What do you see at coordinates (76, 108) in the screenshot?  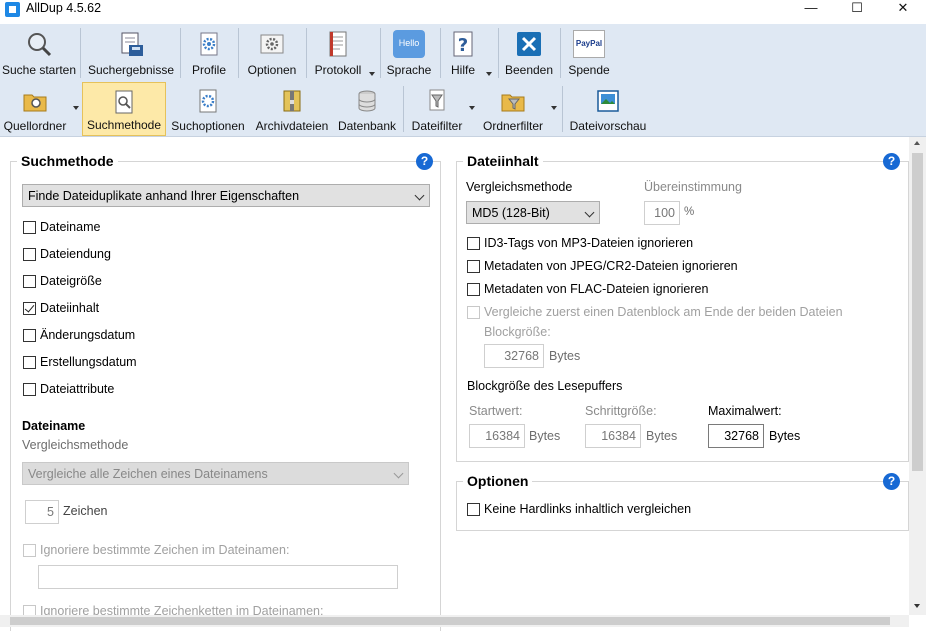 I see `quellordner-dropdown-arrow-icon` at bounding box center [76, 108].